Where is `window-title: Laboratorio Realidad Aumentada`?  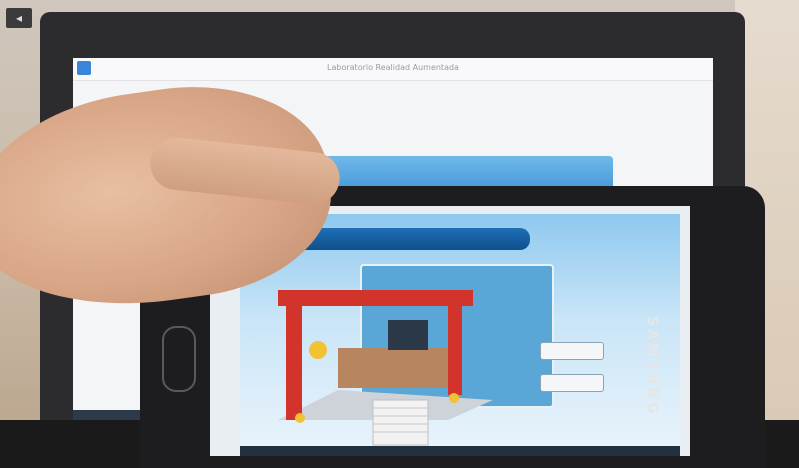
window-title: Laboratorio Realidad Aumentada is located at coordinates (393, 67).